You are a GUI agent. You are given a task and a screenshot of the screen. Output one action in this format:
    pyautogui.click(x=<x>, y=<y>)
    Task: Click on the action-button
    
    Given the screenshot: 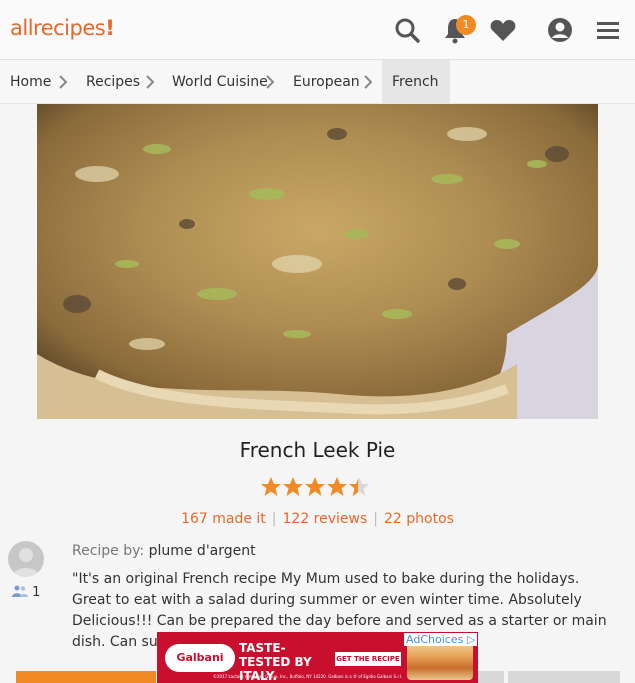 What is the action you would take?
    pyautogui.click(x=491, y=677)
    